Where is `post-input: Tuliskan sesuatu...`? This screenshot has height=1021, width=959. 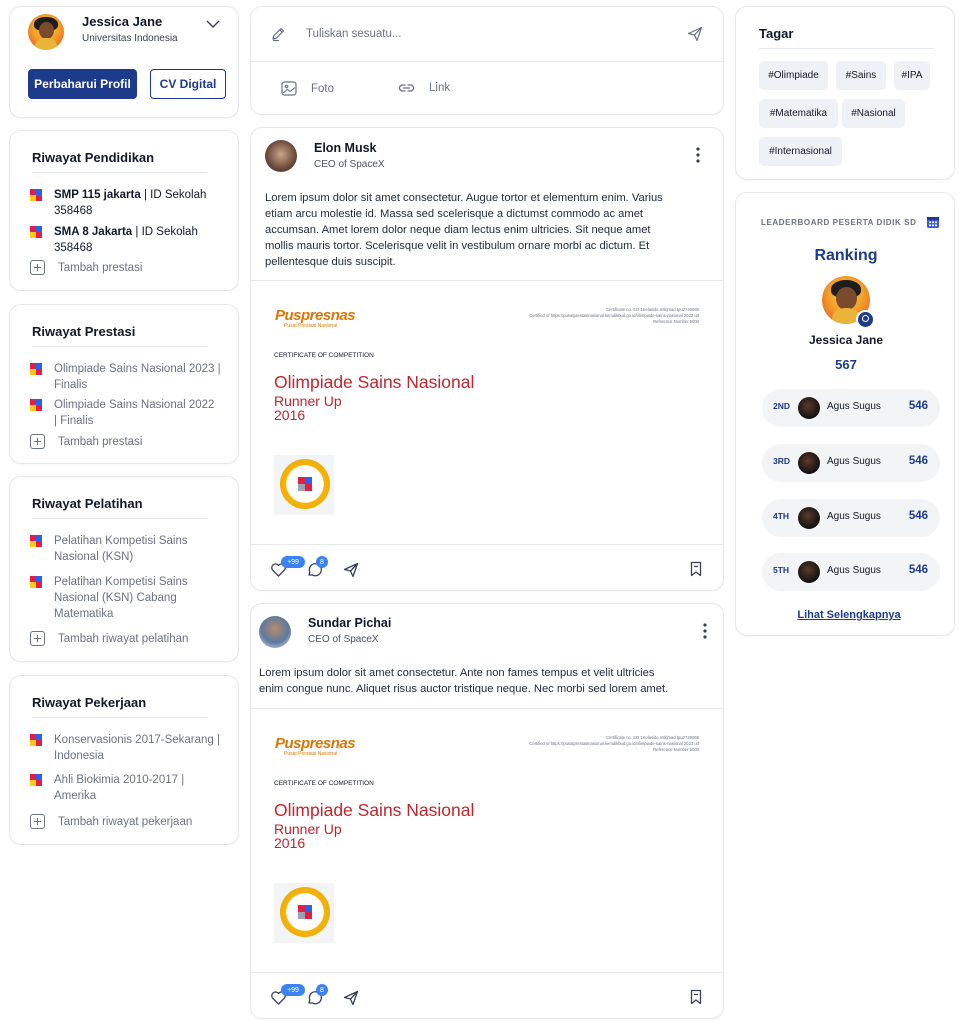
post-input: Tuliskan sesuatu... is located at coordinates (486, 34).